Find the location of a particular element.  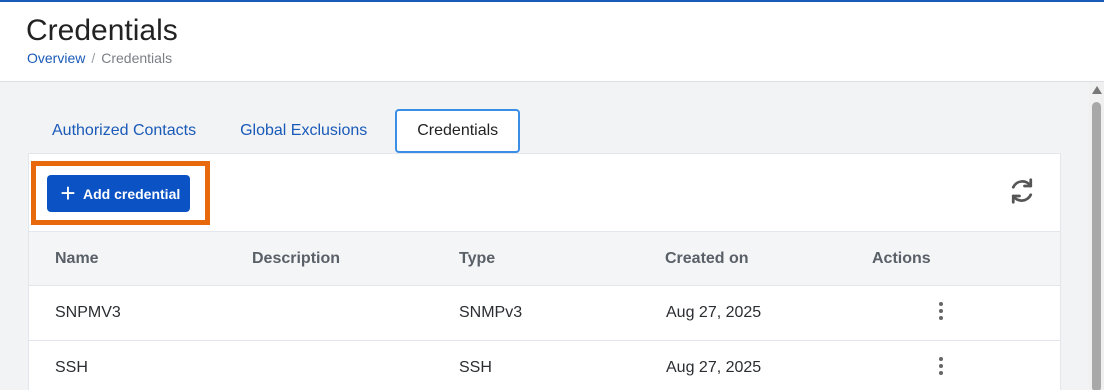

column-header-name: Name is located at coordinates (77, 259).